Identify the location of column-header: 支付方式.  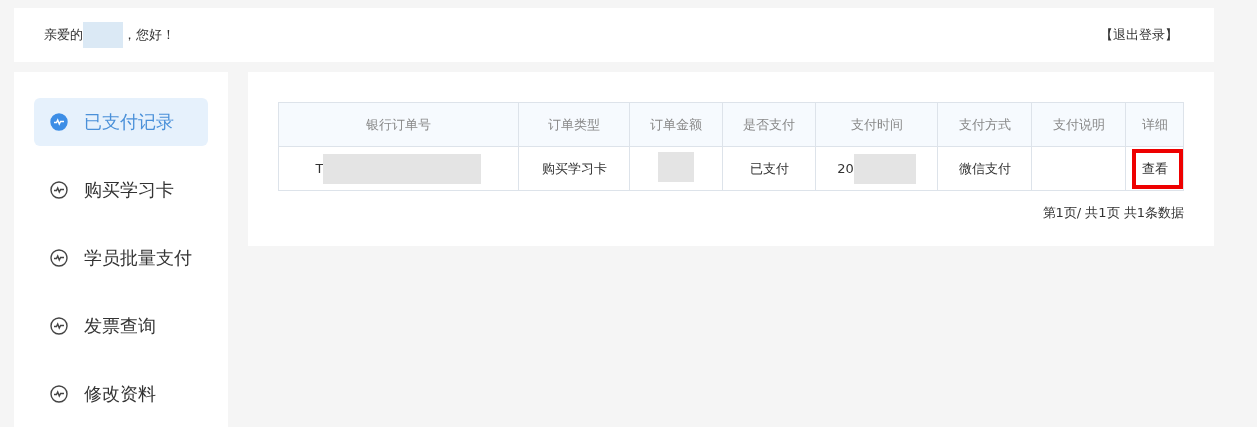
(984, 124).